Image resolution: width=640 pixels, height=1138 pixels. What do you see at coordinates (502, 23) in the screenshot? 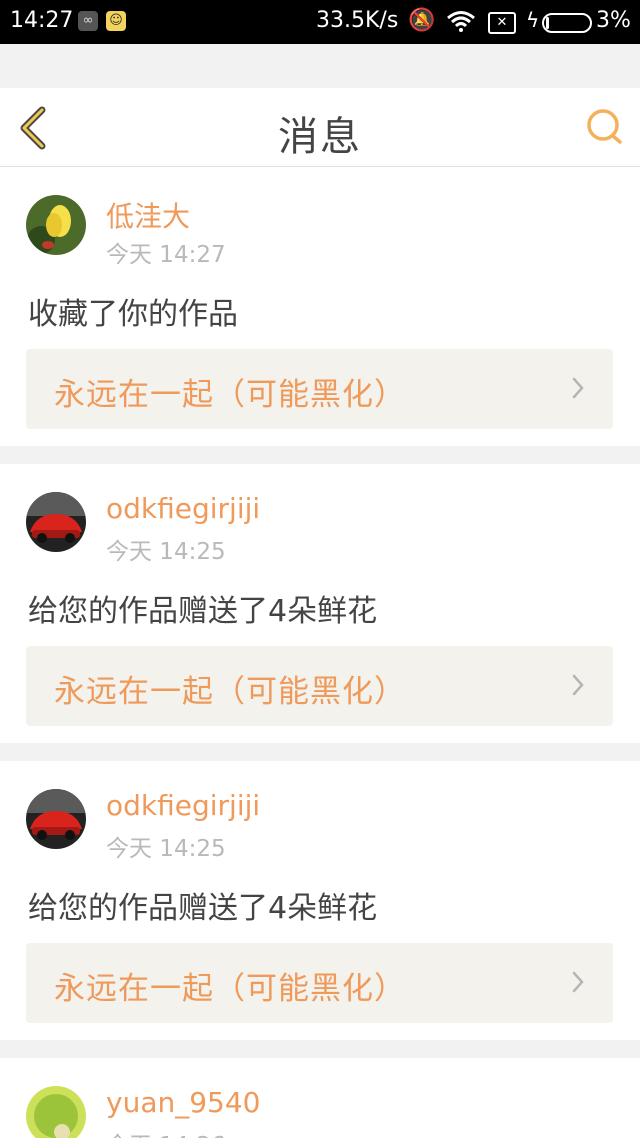
I see `no-sim-icon: ✕` at bounding box center [502, 23].